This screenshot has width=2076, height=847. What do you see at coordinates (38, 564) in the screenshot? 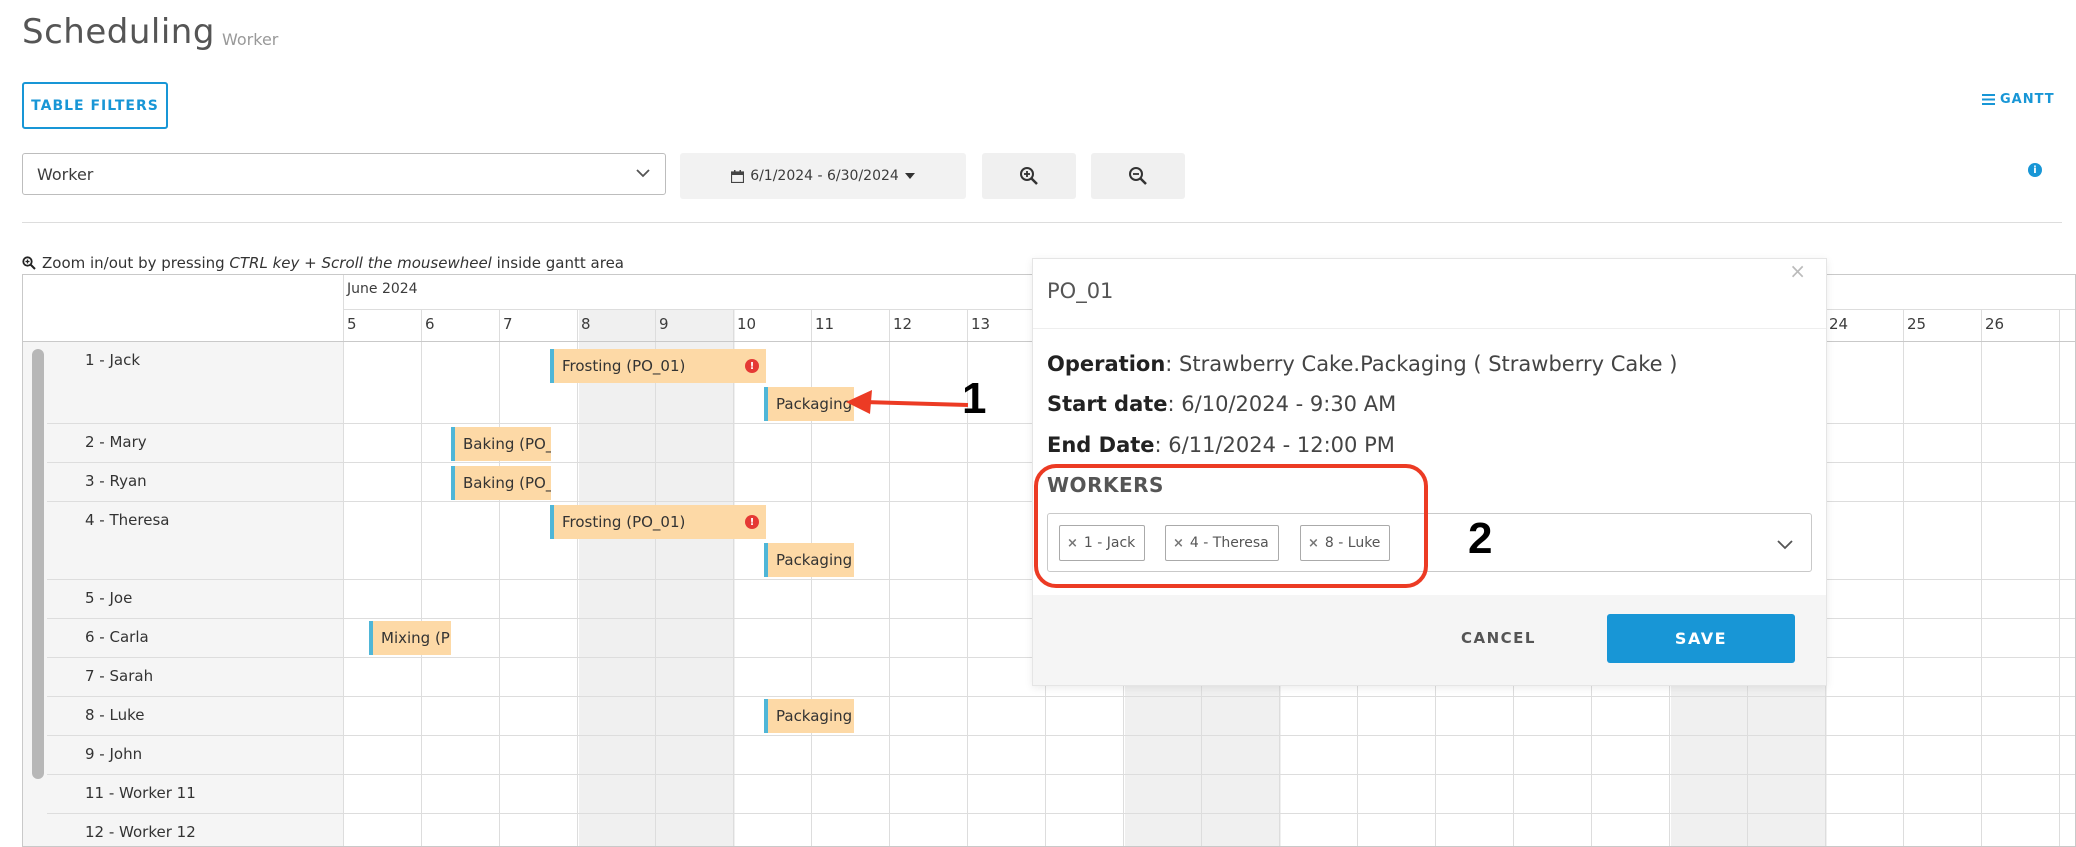
I see `gantt-scrollbar` at bounding box center [38, 564].